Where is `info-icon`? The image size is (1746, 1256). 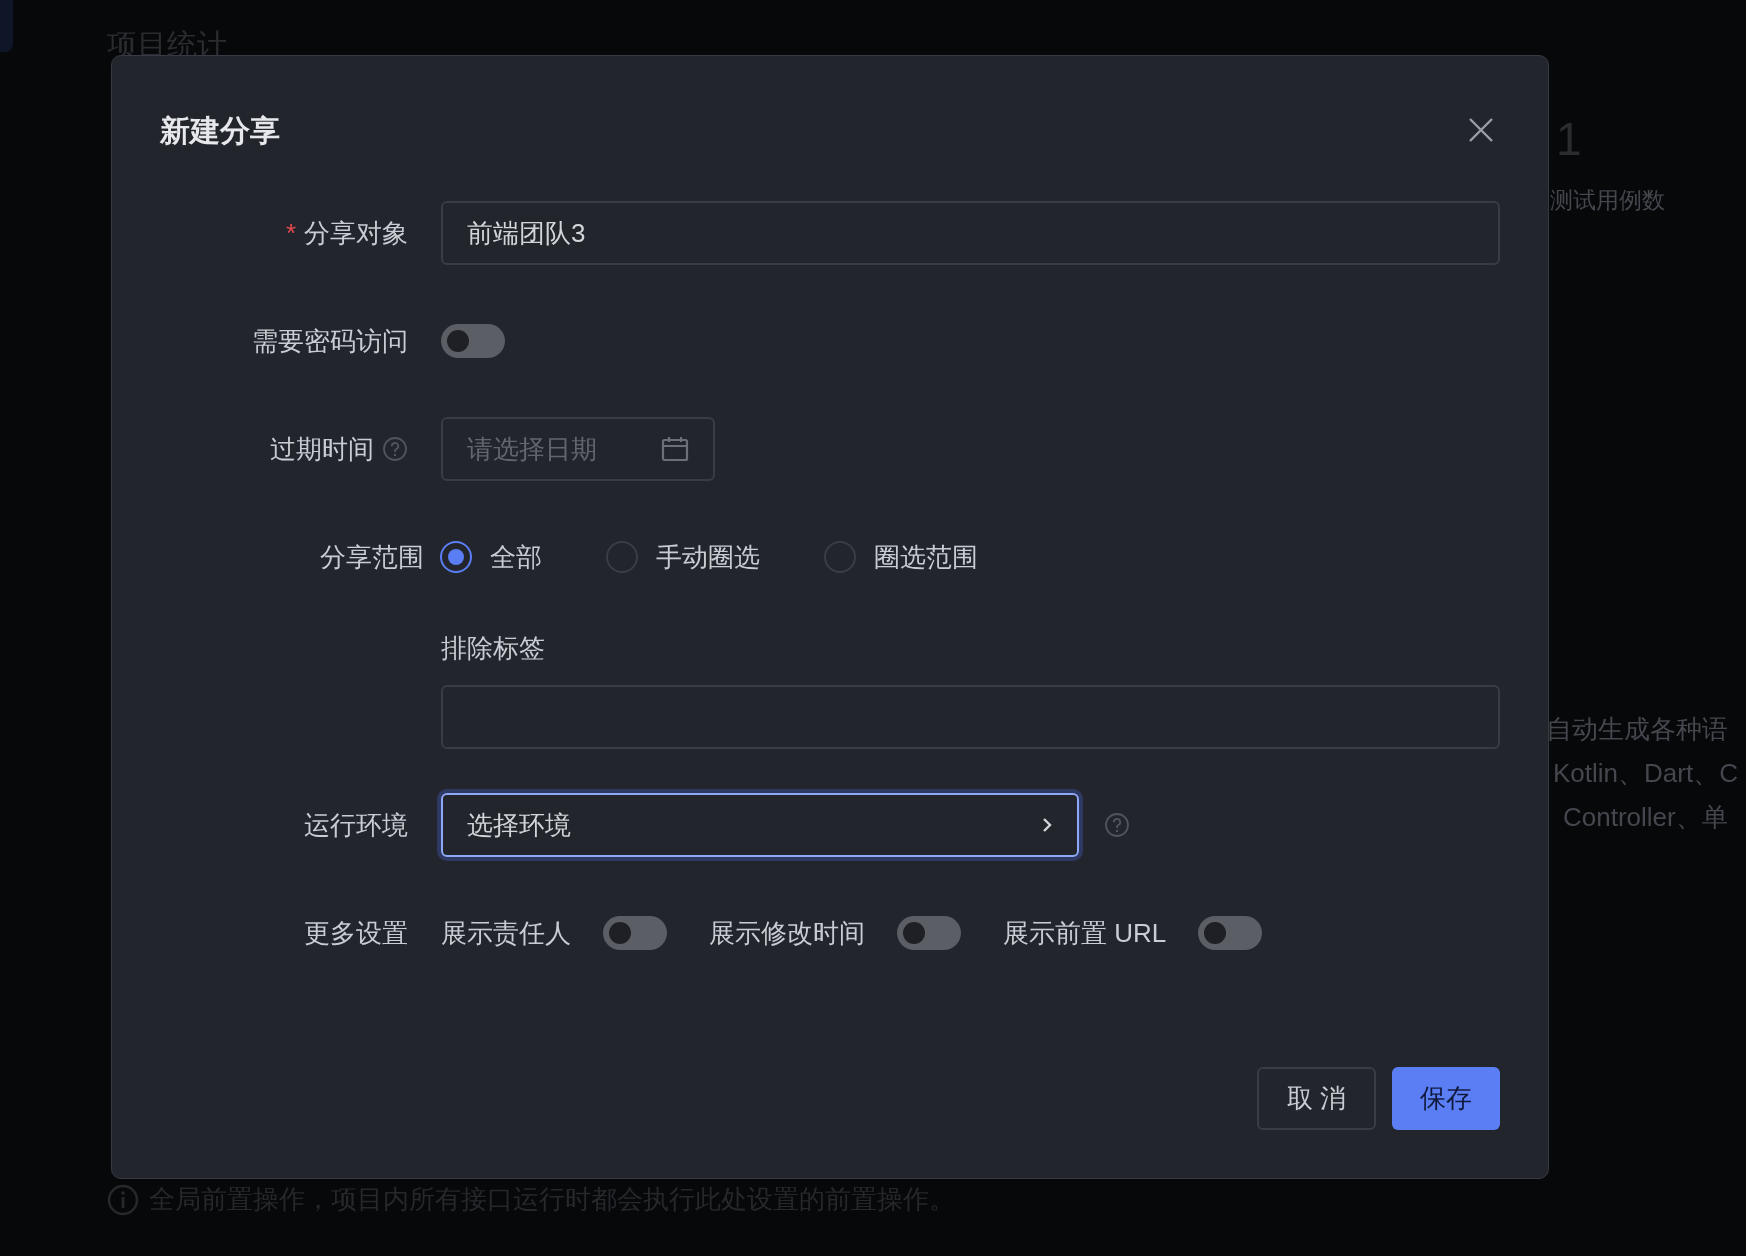 info-icon is located at coordinates (123, 1199).